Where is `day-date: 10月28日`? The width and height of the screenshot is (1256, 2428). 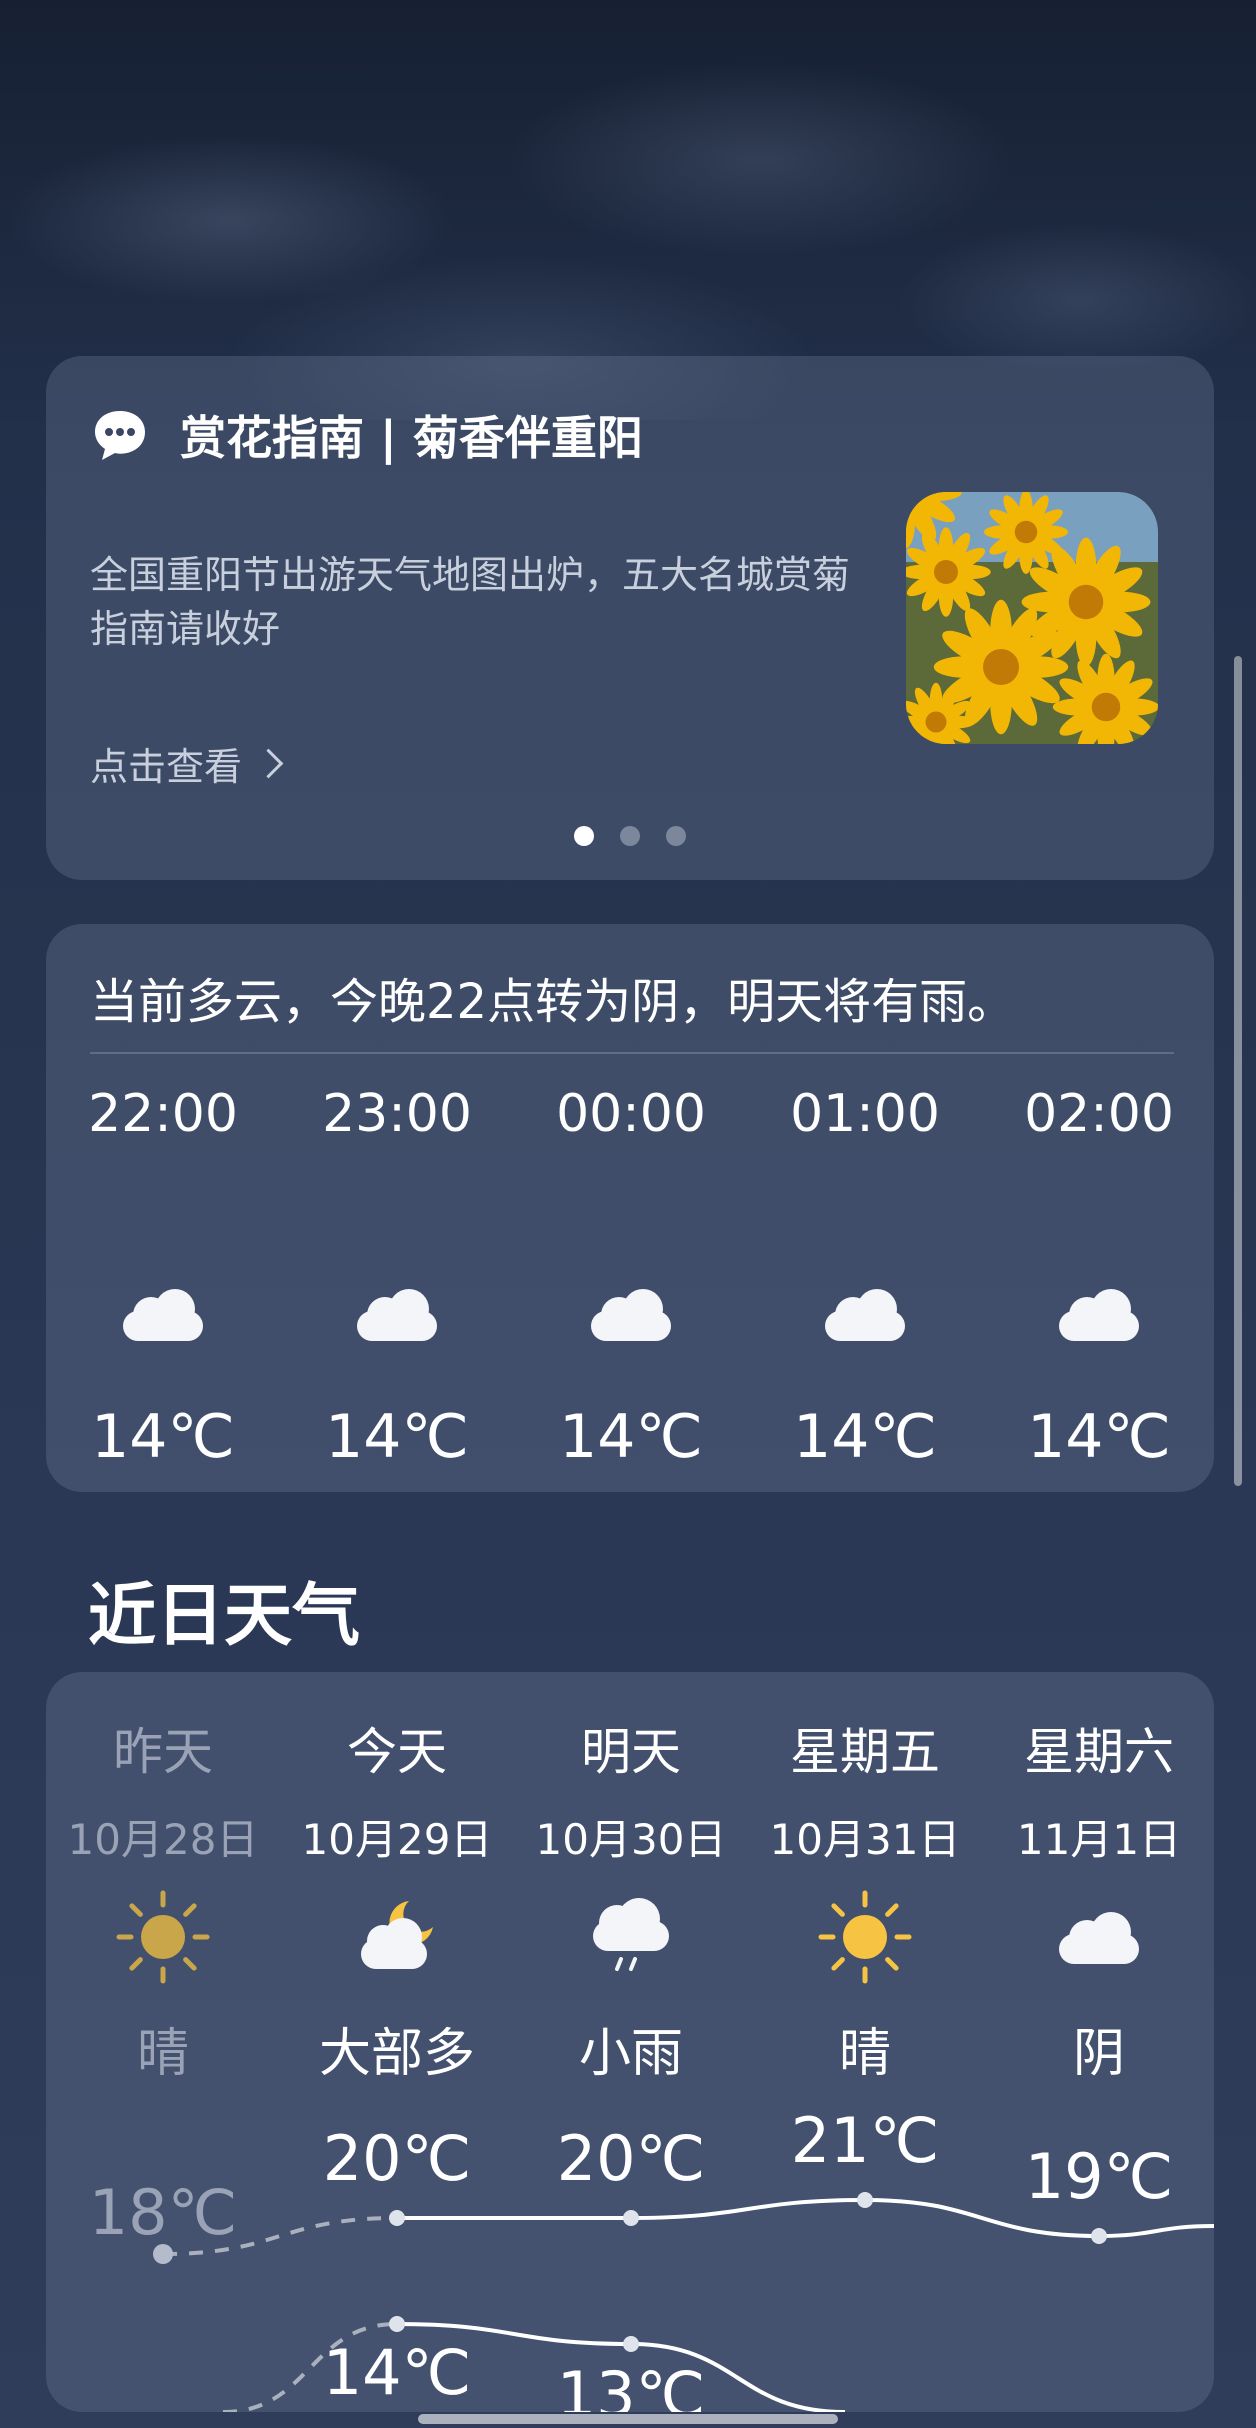
day-date: 10月28日 is located at coordinates (163, 1839).